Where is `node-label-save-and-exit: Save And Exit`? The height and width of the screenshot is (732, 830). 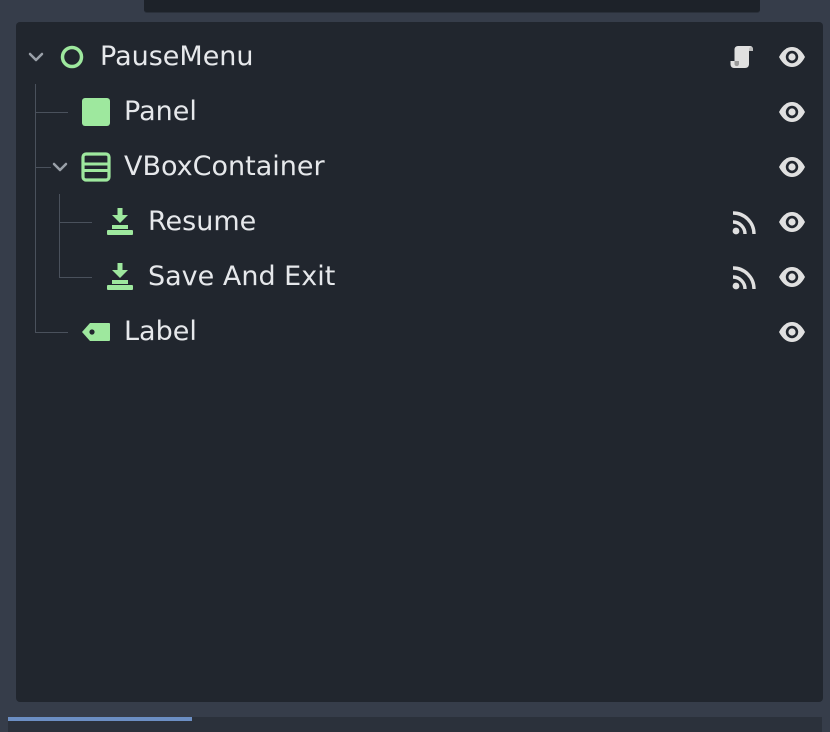
node-label-save-and-exit: Save And Exit is located at coordinates (242, 276).